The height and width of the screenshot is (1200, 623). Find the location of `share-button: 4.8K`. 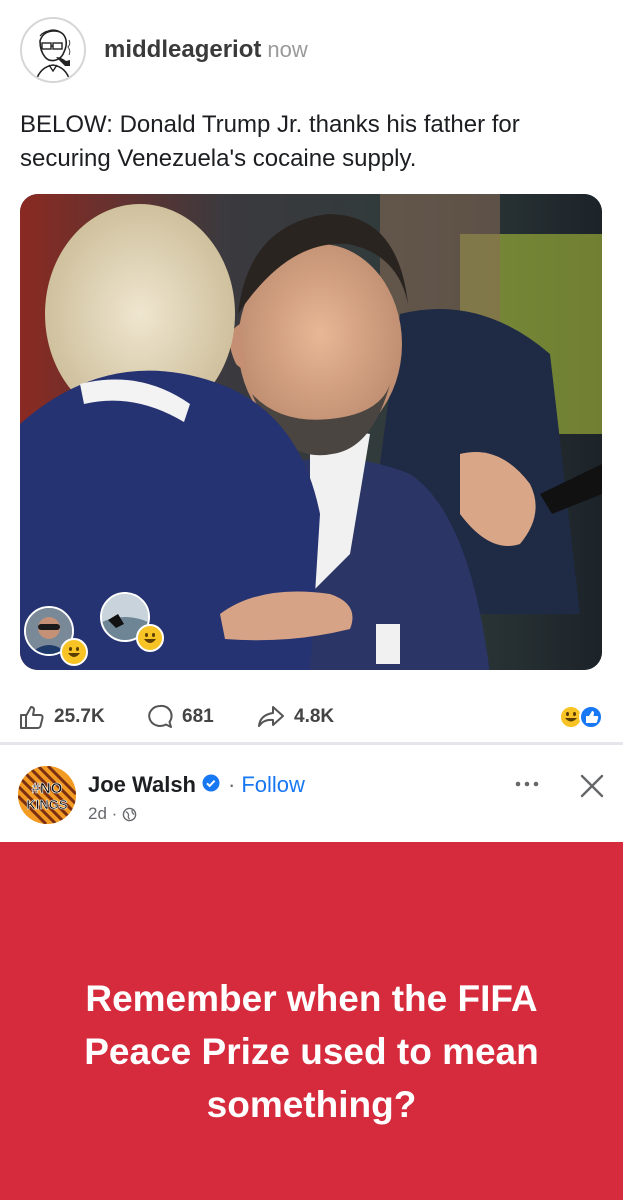

share-button: 4.8K is located at coordinates (295, 717).